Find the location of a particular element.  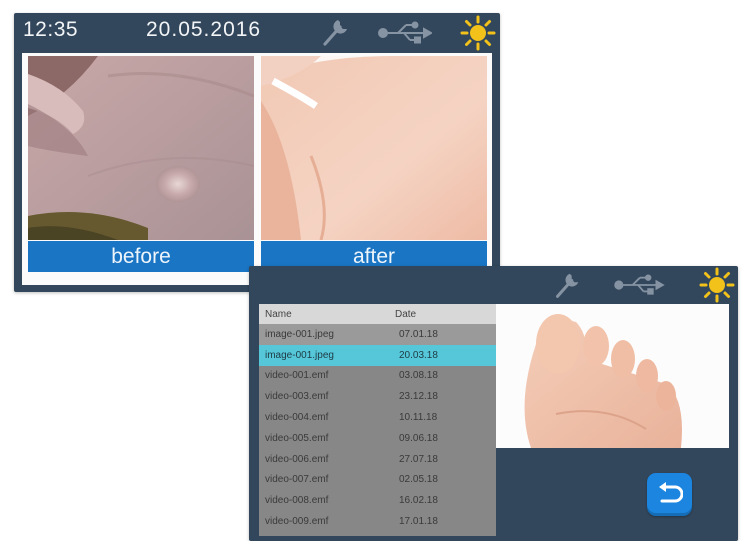

file-row: video-001.emf 03.08.18 is located at coordinates (377, 376).